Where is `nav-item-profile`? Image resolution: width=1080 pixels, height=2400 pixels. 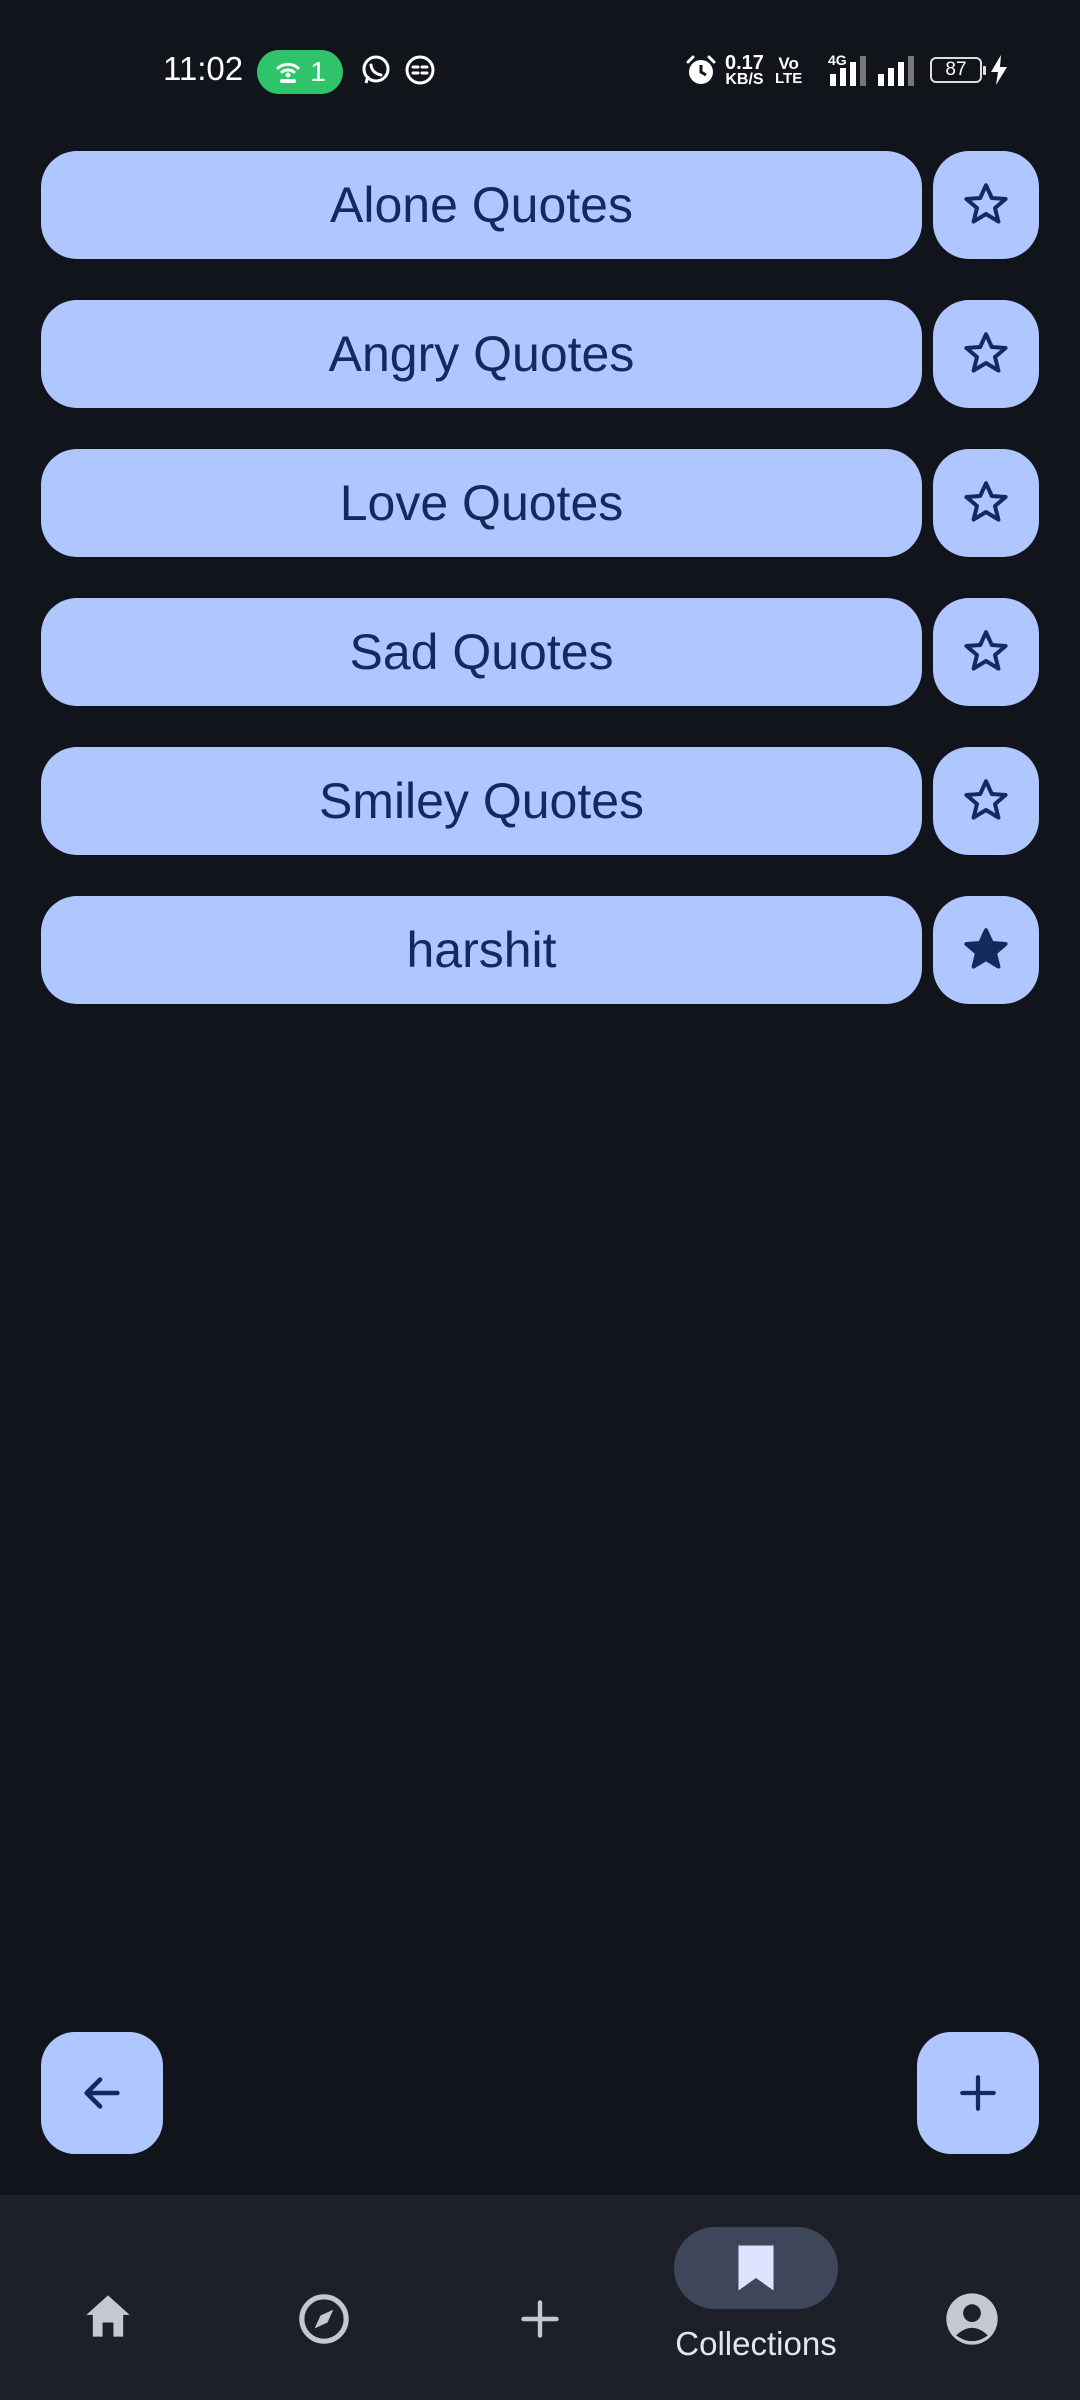 nav-item-profile is located at coordinates (972, 2297).